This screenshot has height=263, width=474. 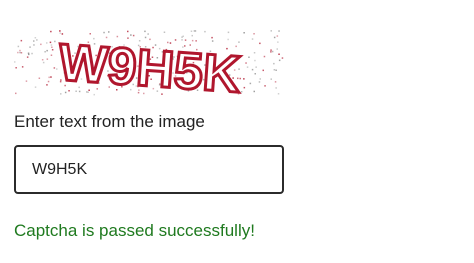 I want to click on captcha-prompt-label: Enter text from the image, so click(x=109, y=121).